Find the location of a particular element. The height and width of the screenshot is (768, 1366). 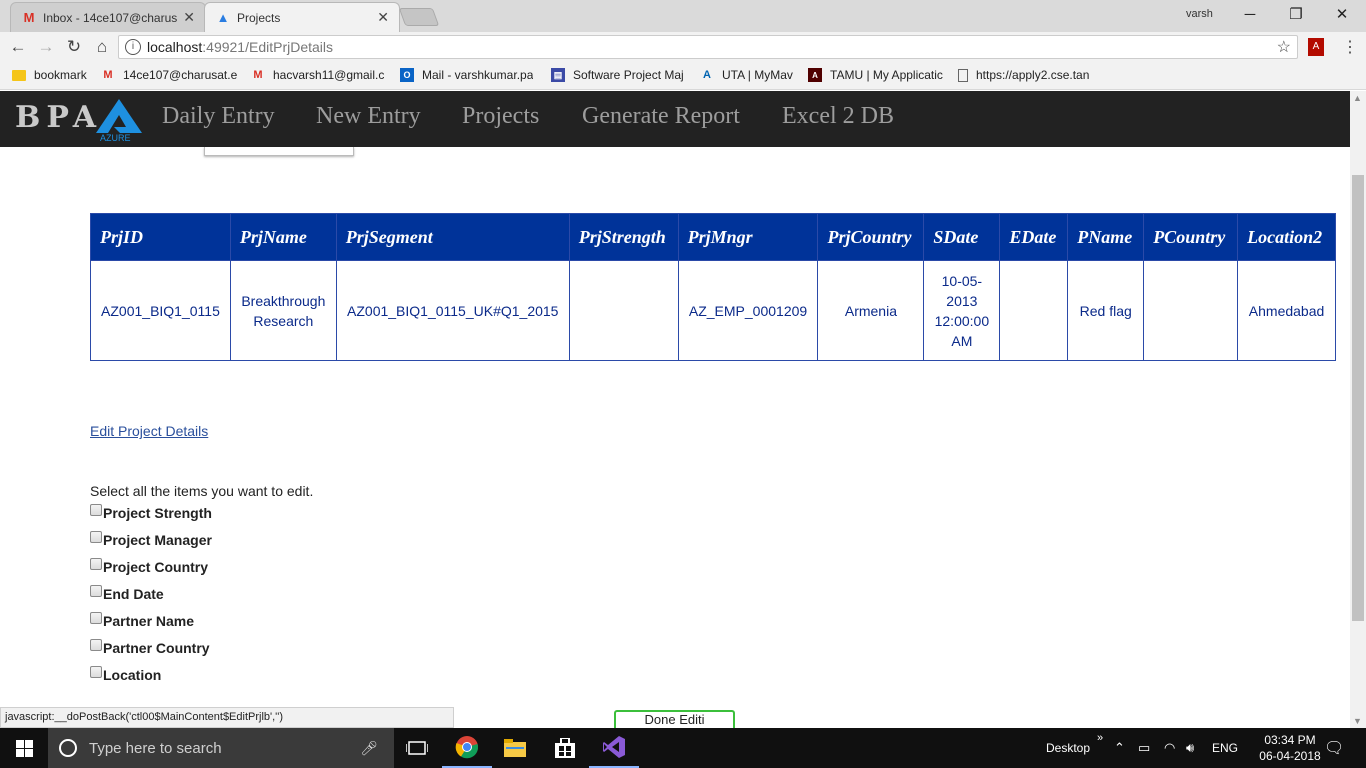

page-icon is located at coordinates (963, 75).